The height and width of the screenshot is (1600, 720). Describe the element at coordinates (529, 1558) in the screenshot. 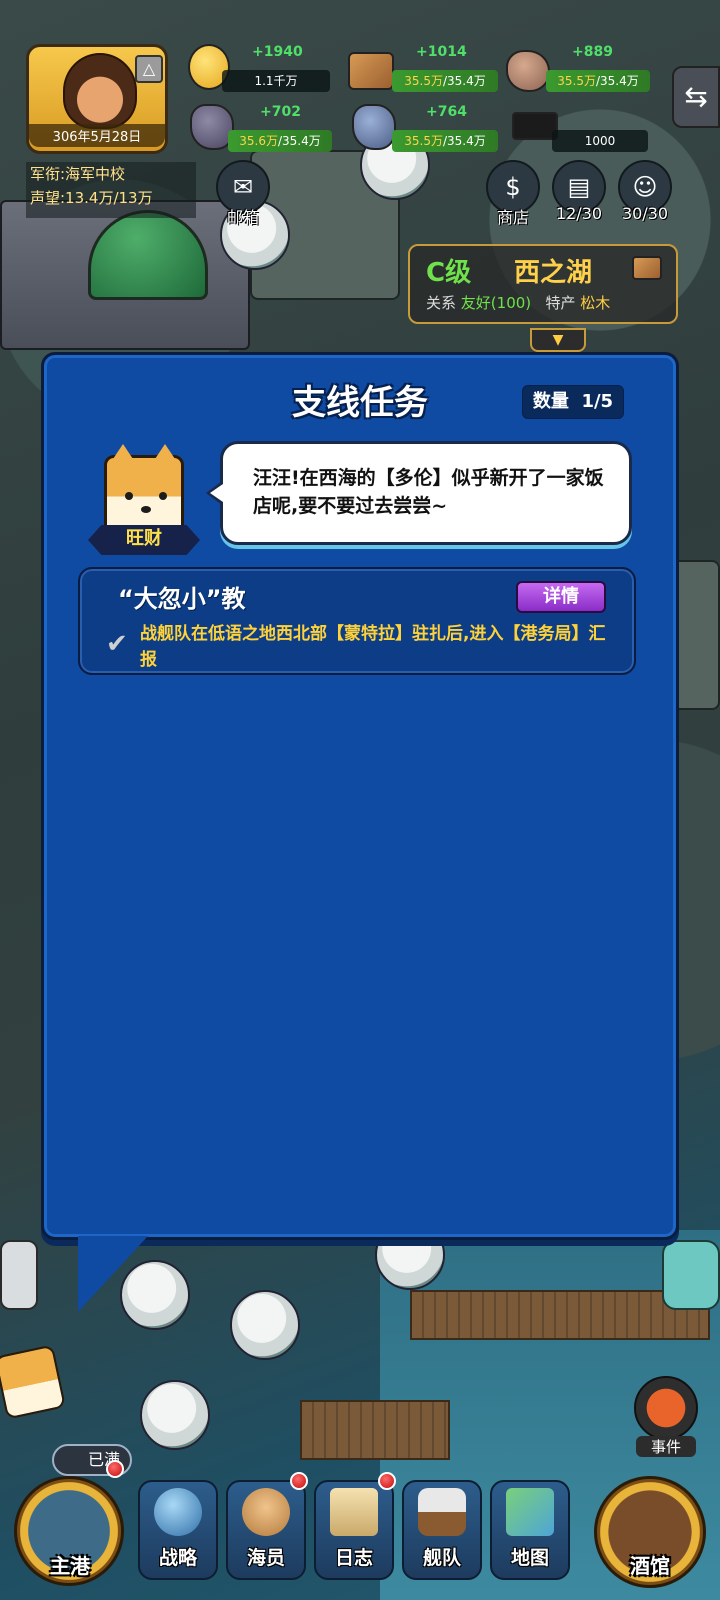

I see `nav-map-label: 地图` at that location.